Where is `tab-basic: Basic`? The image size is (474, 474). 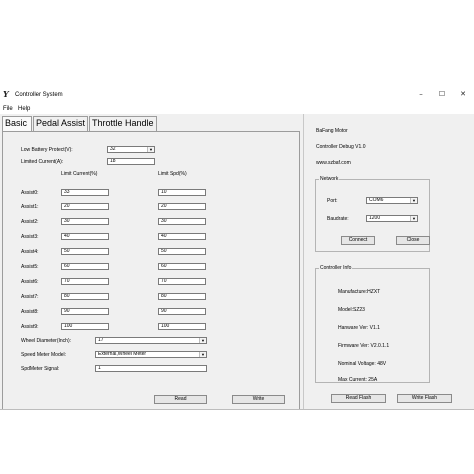 tab-basic: Basic is located at coordinates (17, 123).